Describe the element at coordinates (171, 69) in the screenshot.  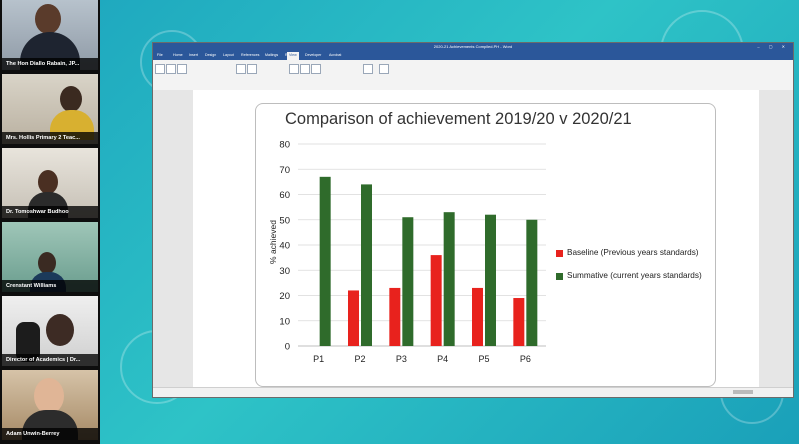
I see `print-layout-button` at that location.